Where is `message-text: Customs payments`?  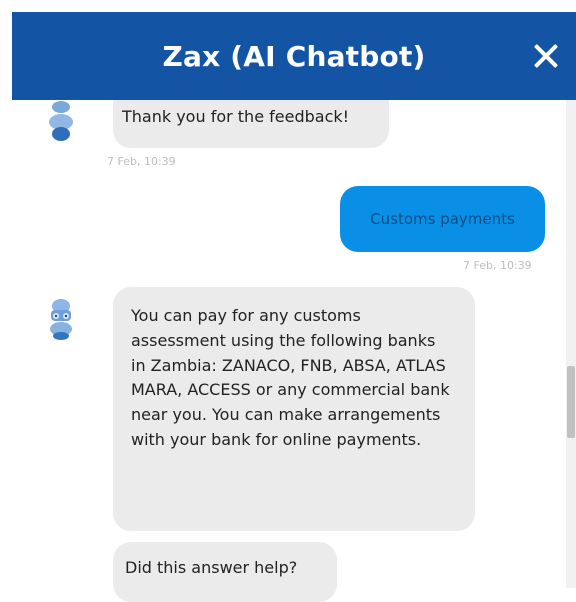 message-text: Customs payments is located at coordinates (442, 219).